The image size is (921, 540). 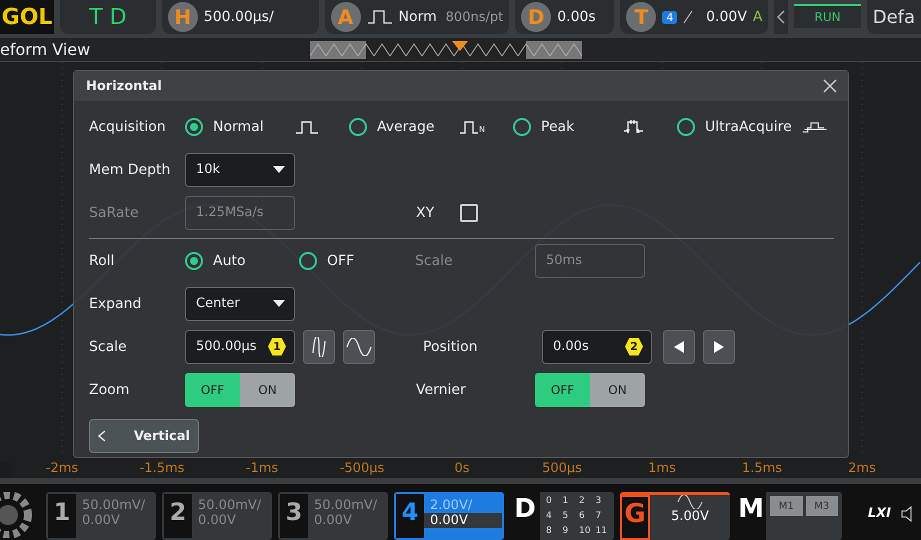 I want to click on trigger-panel: T 4 0.00V A, so click(x=694, y=17).